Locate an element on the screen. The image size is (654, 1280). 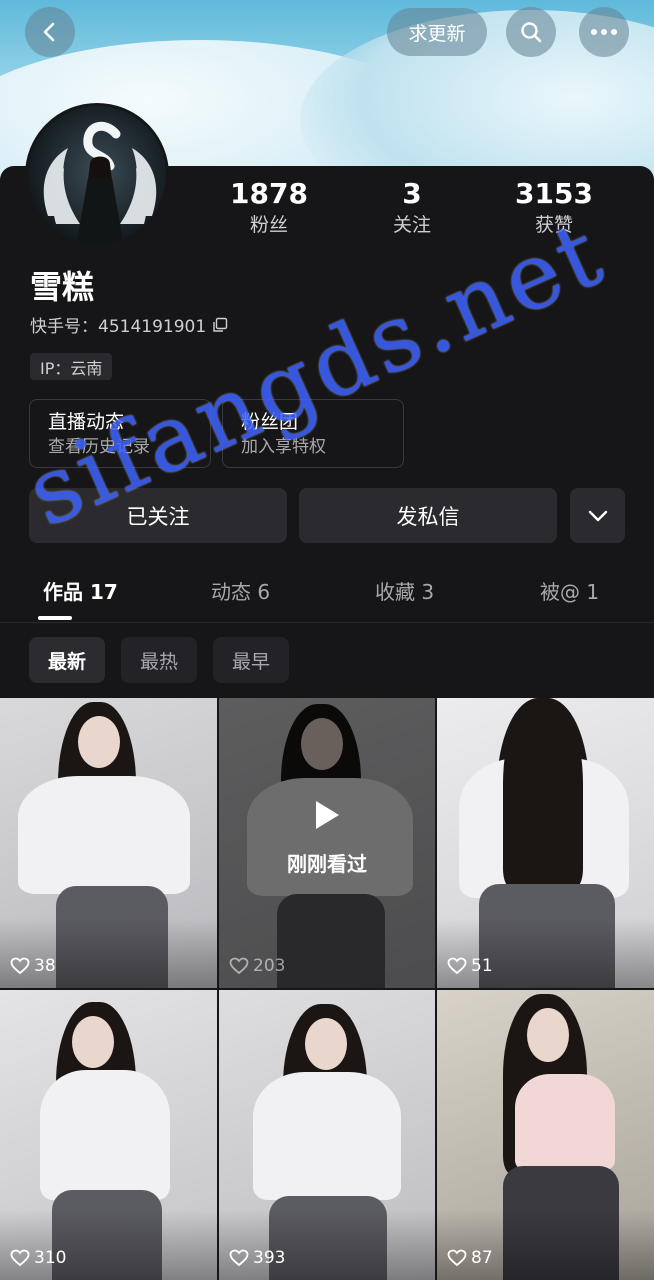
fan-club-card: 粉丝团 加入享特权 is located at coordinates (313, 433).